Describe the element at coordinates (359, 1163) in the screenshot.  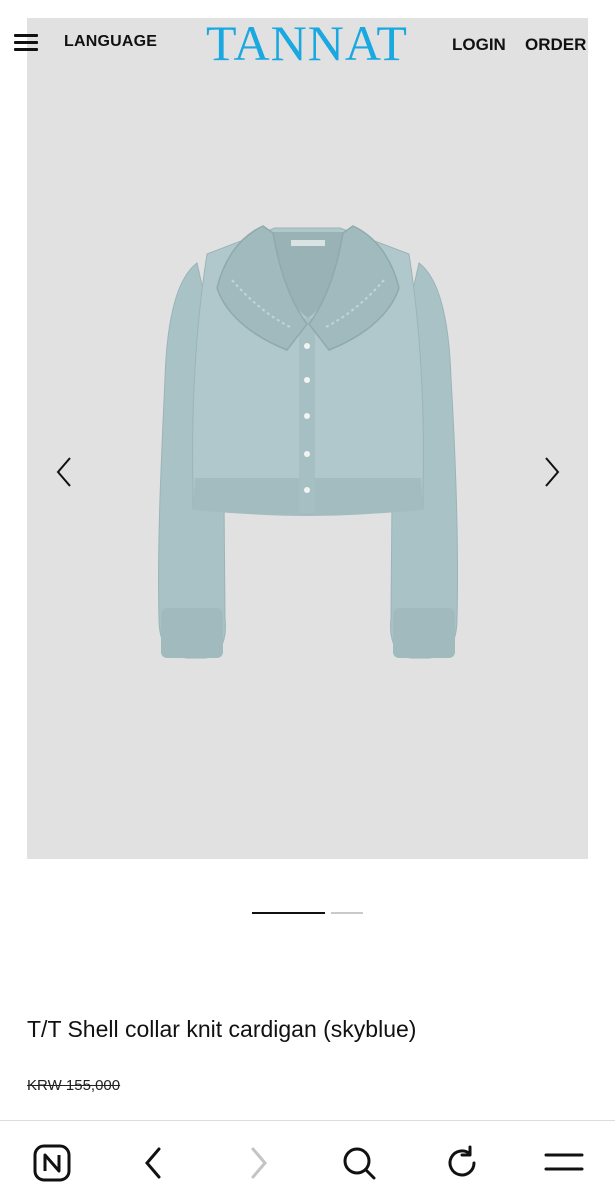
I see `search-icon` at that location.